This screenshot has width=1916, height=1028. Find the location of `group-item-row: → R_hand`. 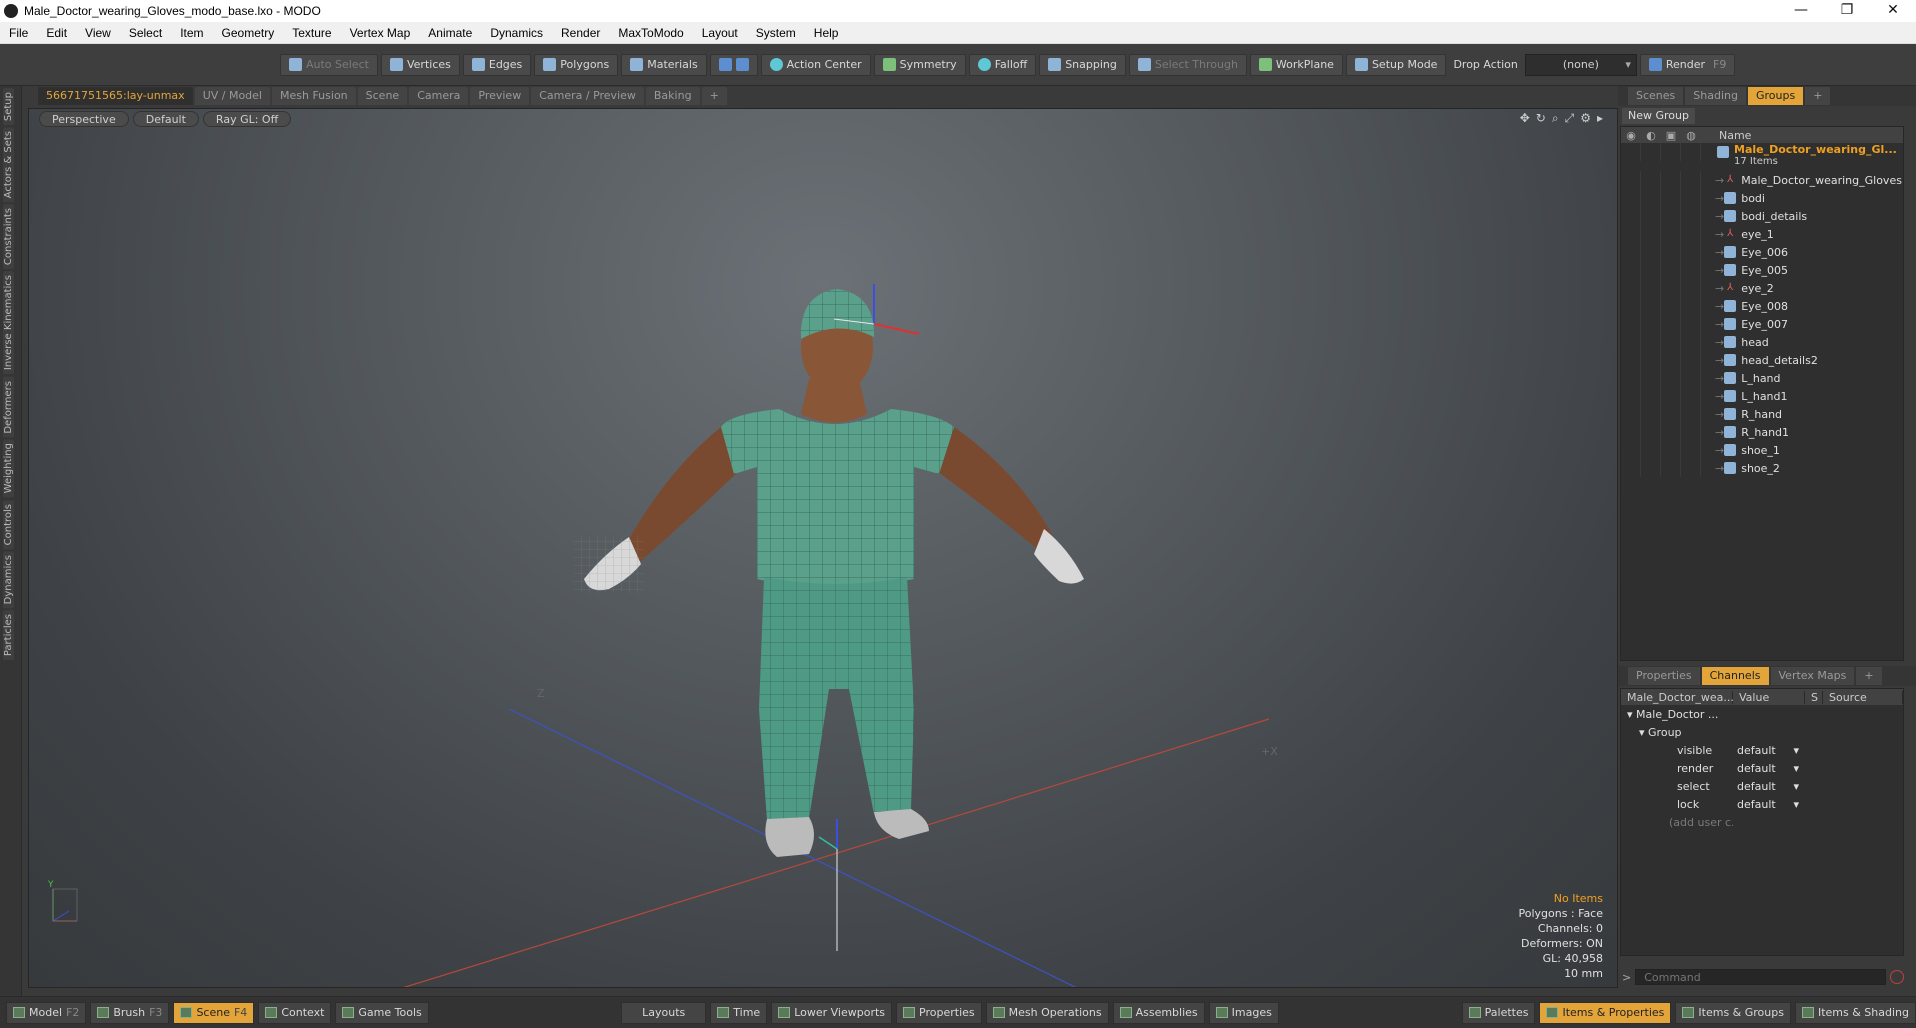

group-item-row: → R_hand is located at coordinates (1762, 414).